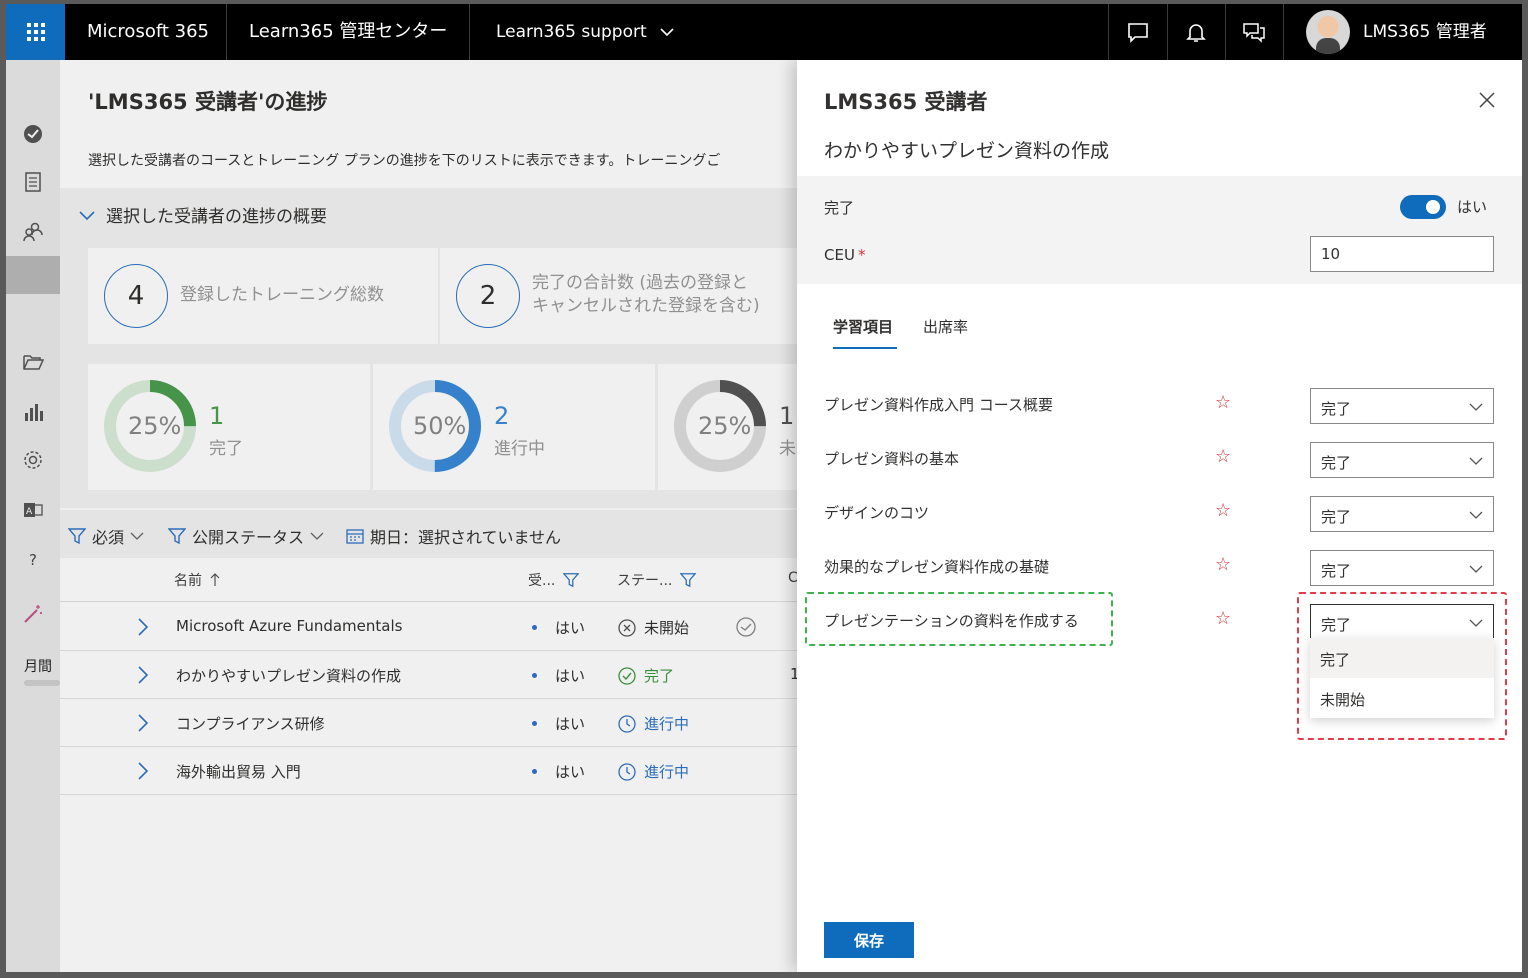  Describe the element at coordinates (640, 283) in the screenshot. I see `stat-completed-label-1: 完了の合計数 (過去の登録と` at that location.